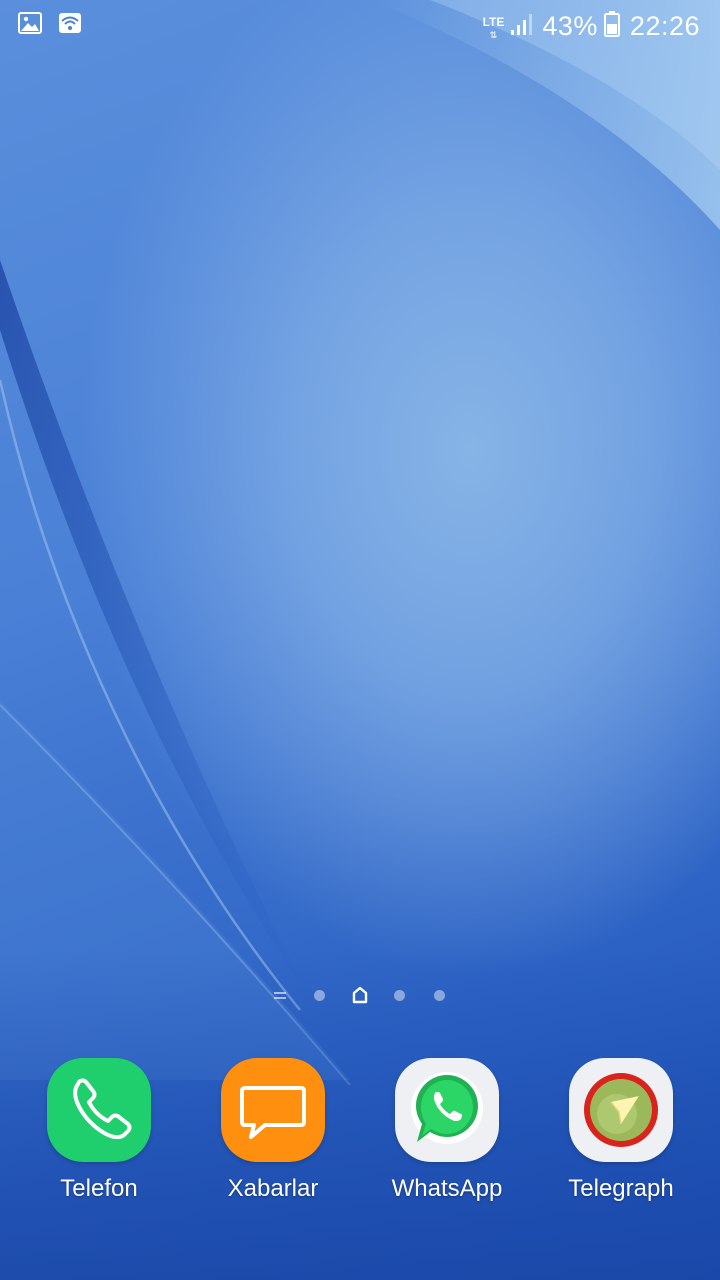 The width and height of the screenshot is (720, 1280). What do you see at coordinates (493, 22) in the screenshot?
I see `network-type-label: LTE` at bounding box center [493, 22].